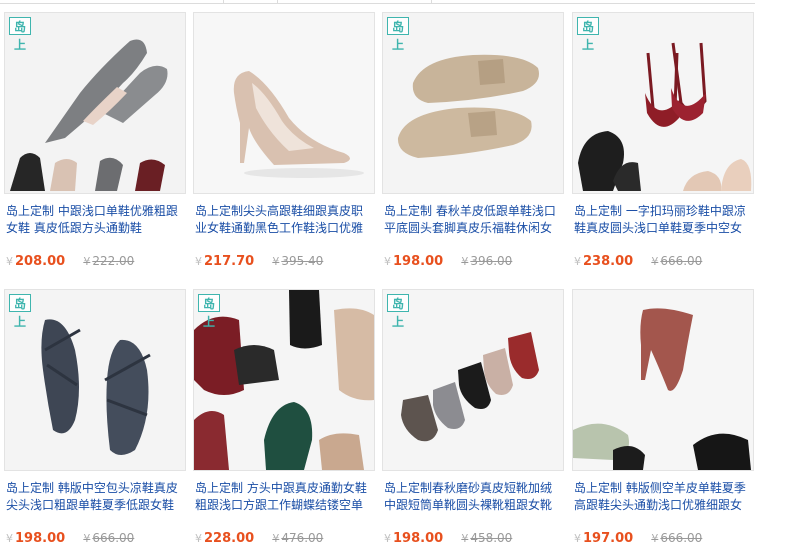  I want to click on product-title-link: 岛上定制 方头中跟真皮通勤女鞋粗跟浅口方跟工作蝴蝶结镂空单, so click(284, 497).